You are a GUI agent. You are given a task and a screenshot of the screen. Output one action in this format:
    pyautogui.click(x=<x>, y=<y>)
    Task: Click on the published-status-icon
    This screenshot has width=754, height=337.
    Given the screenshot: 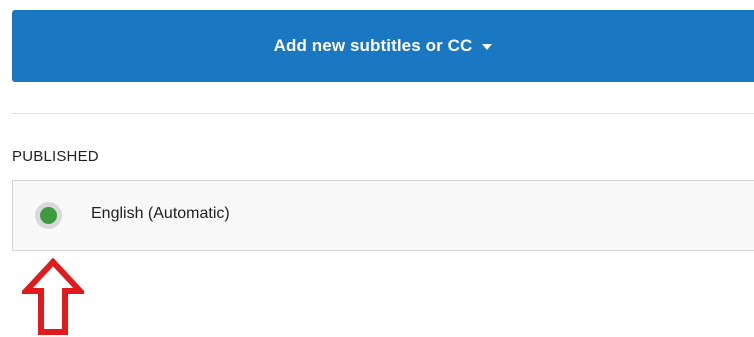 What is the action you would take?
    pyautogui.click(x=48, y=215)
    